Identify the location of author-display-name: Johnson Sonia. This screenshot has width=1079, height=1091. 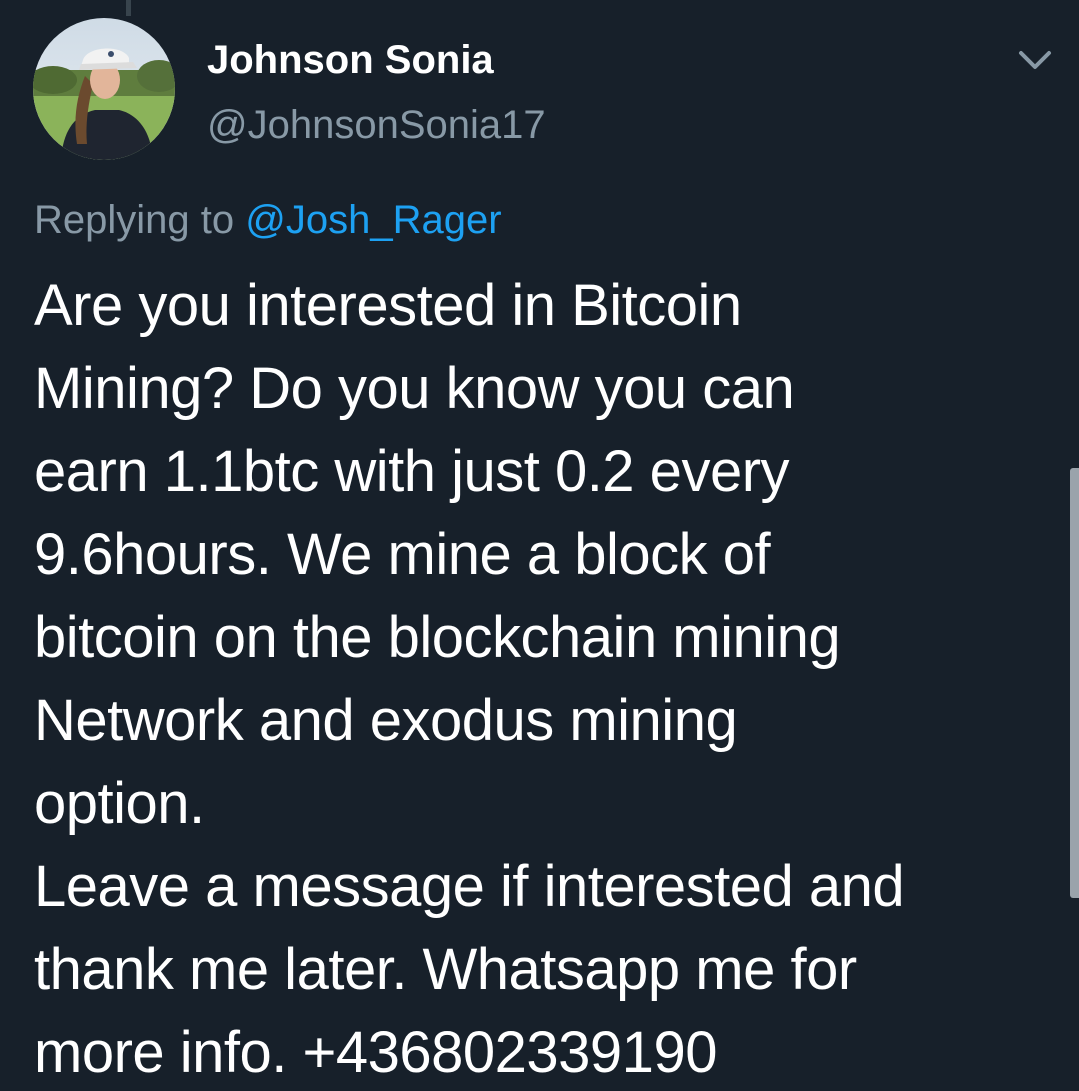
(350, 60).